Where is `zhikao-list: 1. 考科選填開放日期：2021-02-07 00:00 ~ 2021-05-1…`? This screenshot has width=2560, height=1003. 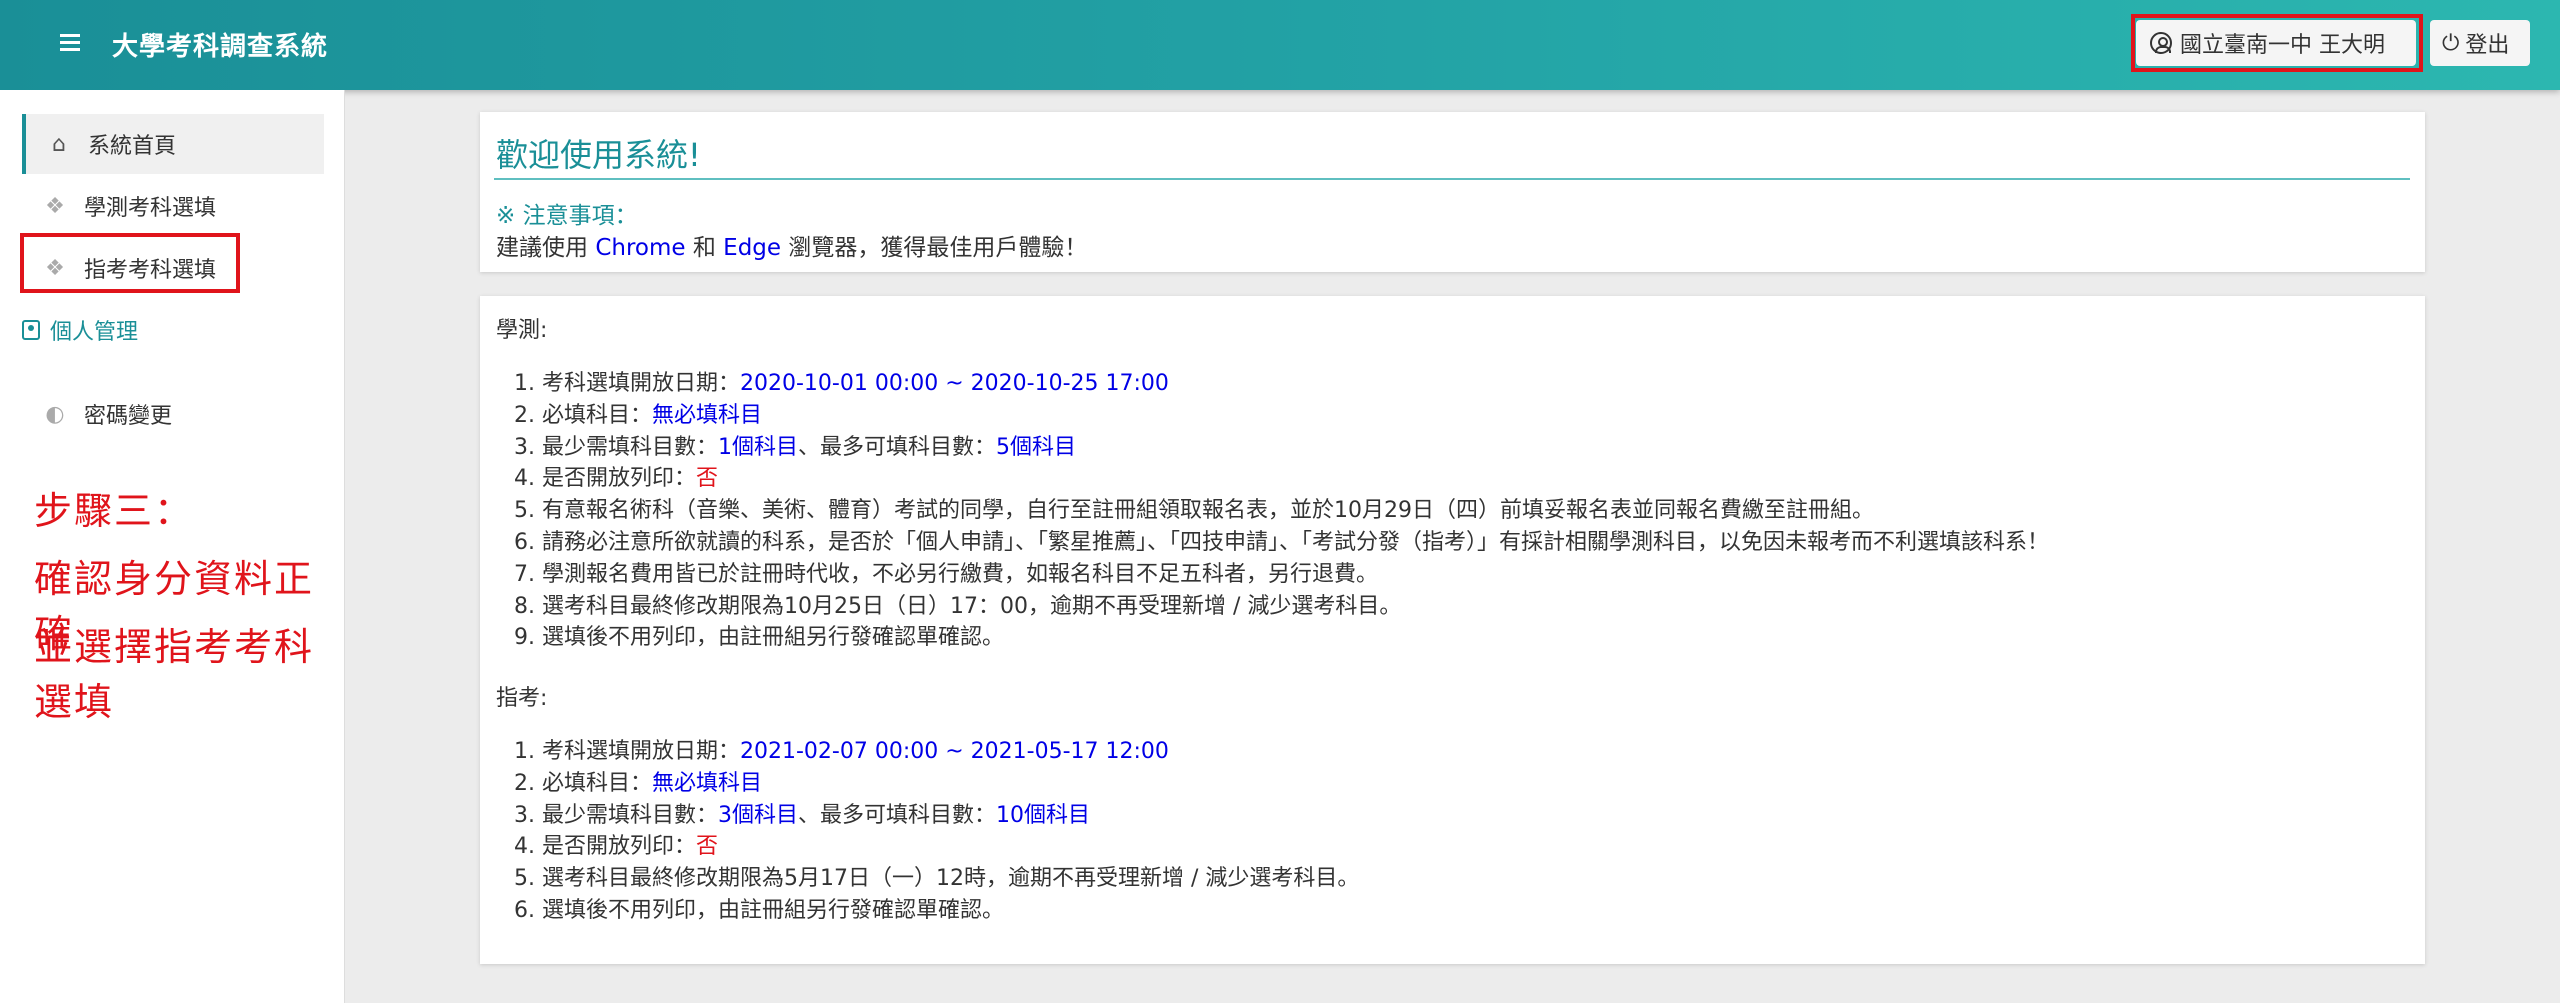
zhikao-list: 1. 考科選填開放日期：2021-02-07 00:00 ~ 2021-05-1… is located at coordinates (936, 831).